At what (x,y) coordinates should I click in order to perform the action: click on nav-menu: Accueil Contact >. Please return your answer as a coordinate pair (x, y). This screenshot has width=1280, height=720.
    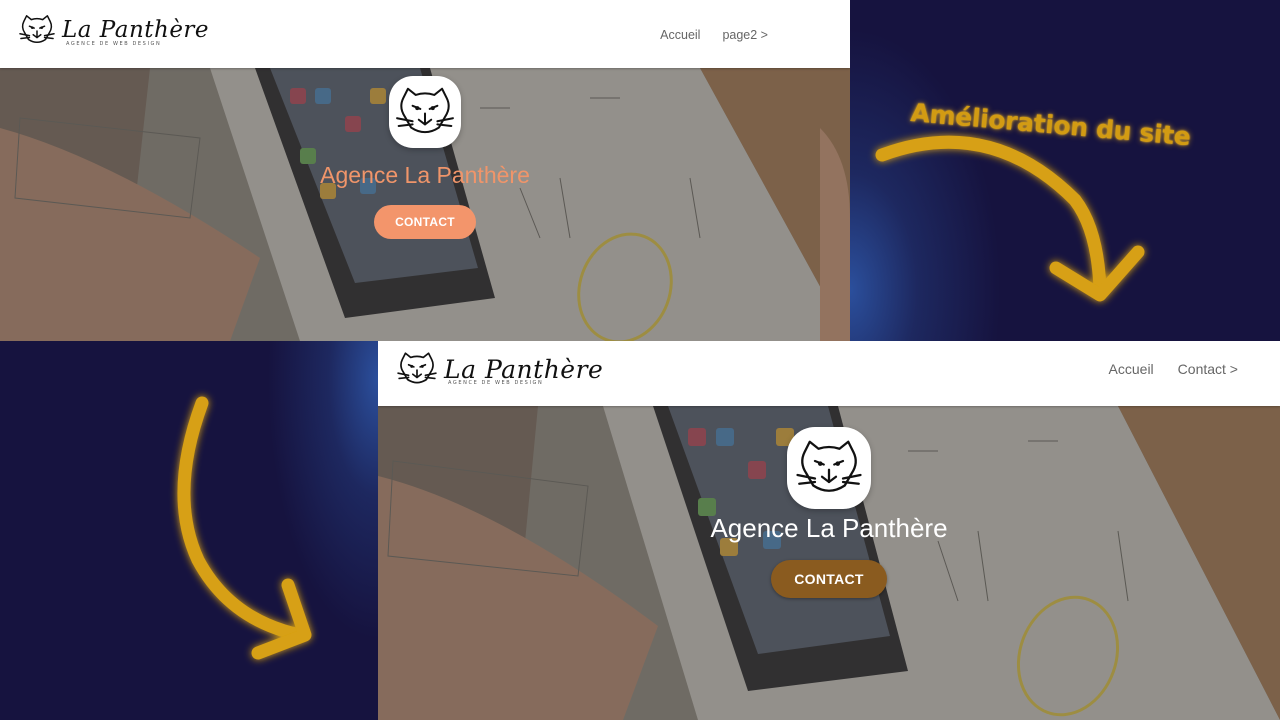
    Looking at the image, I should click on (1161, 369).